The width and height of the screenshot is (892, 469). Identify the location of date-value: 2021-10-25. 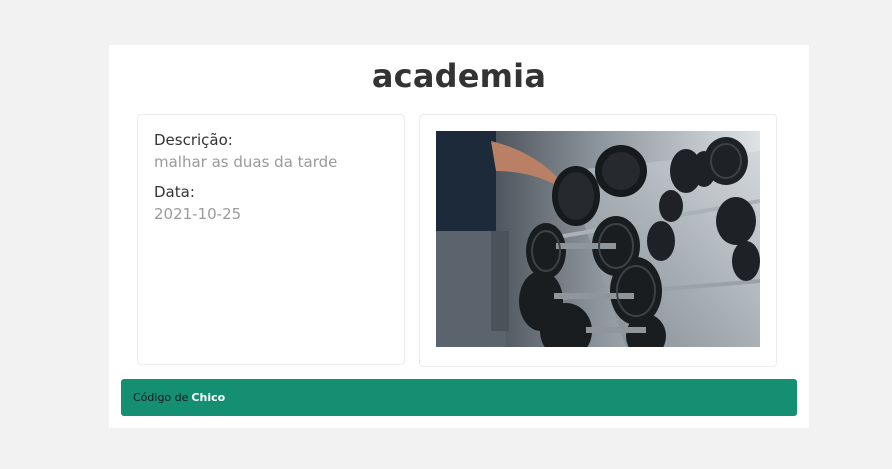
(198, 214).